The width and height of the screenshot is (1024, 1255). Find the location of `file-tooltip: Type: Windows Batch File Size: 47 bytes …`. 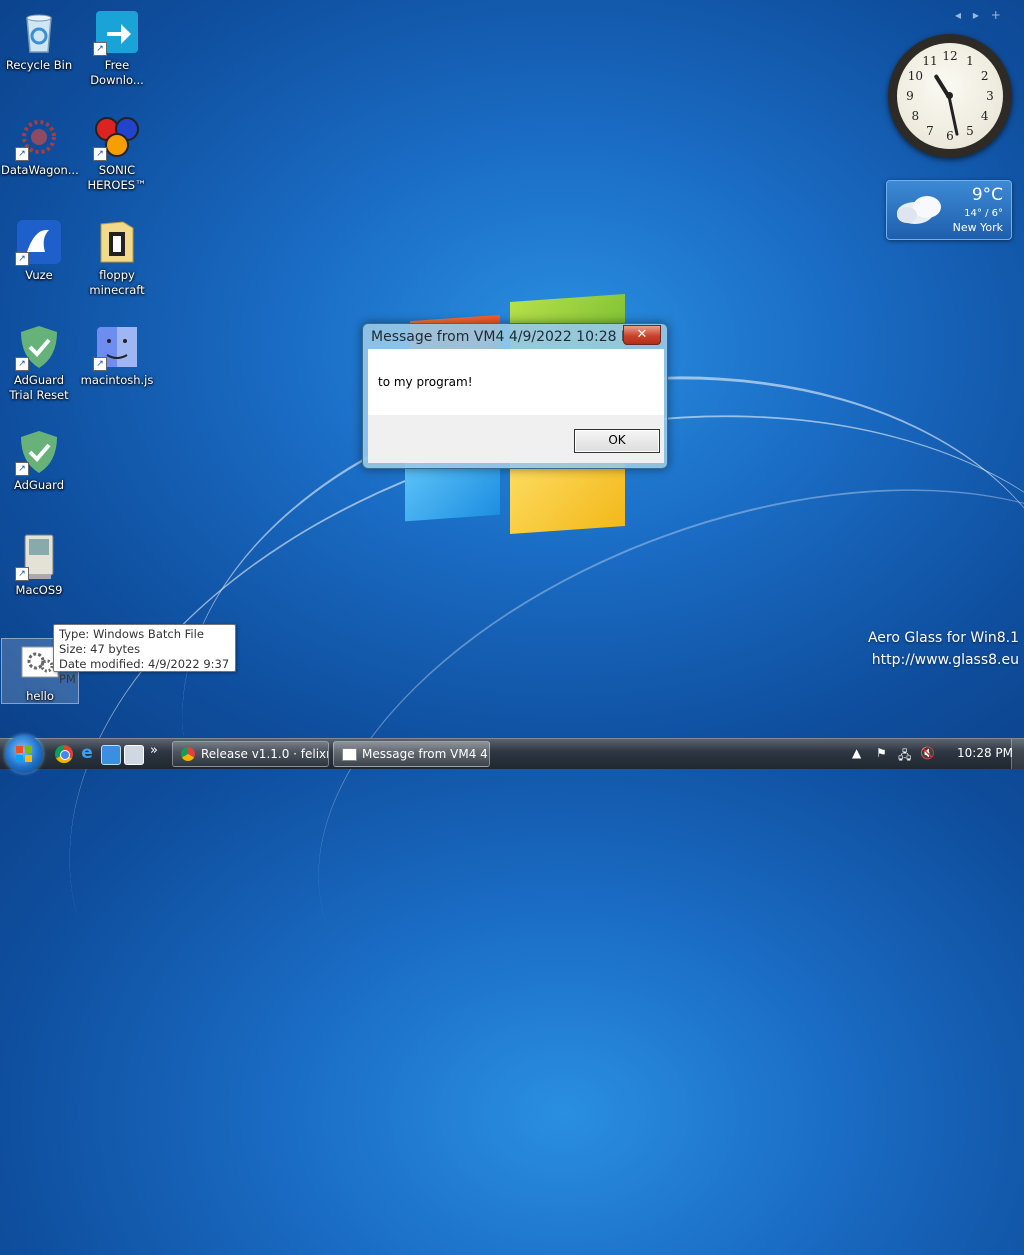

file-tooltip: Type: Windows Batch File Size: 47 bytes … is located at coordinates (144, 655).